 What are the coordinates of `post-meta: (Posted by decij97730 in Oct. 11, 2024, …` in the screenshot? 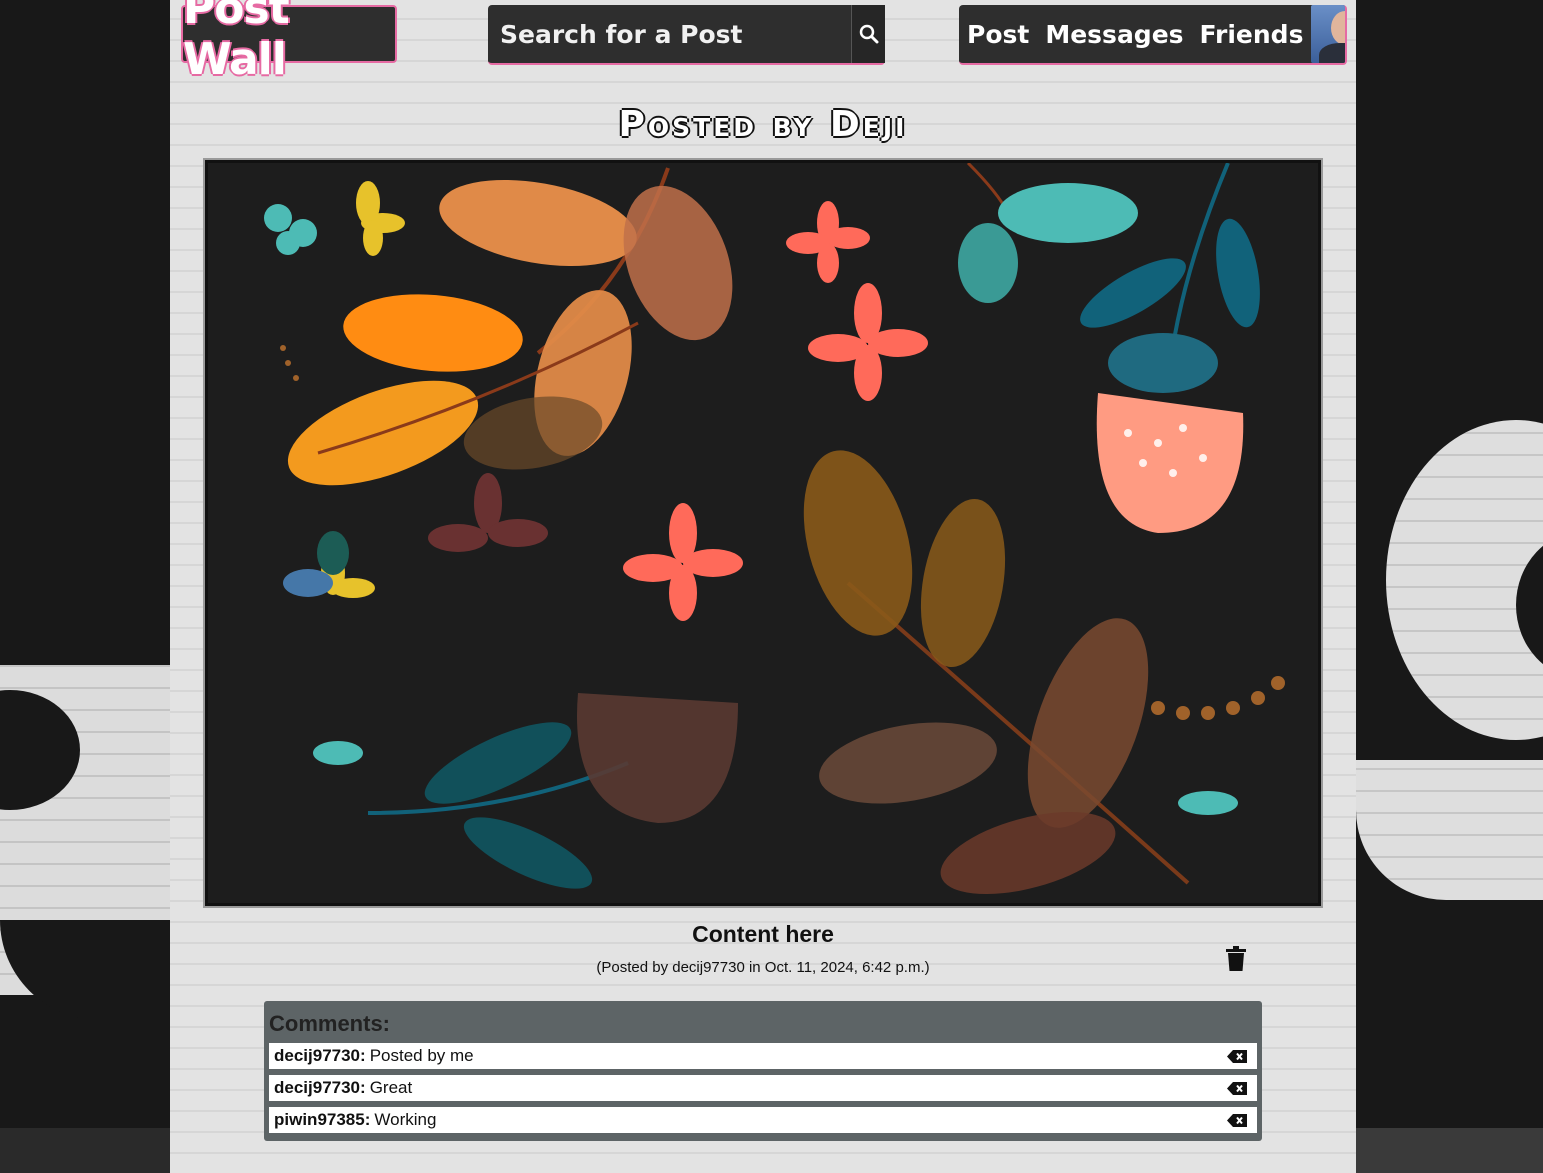 It's located at (763, 967).